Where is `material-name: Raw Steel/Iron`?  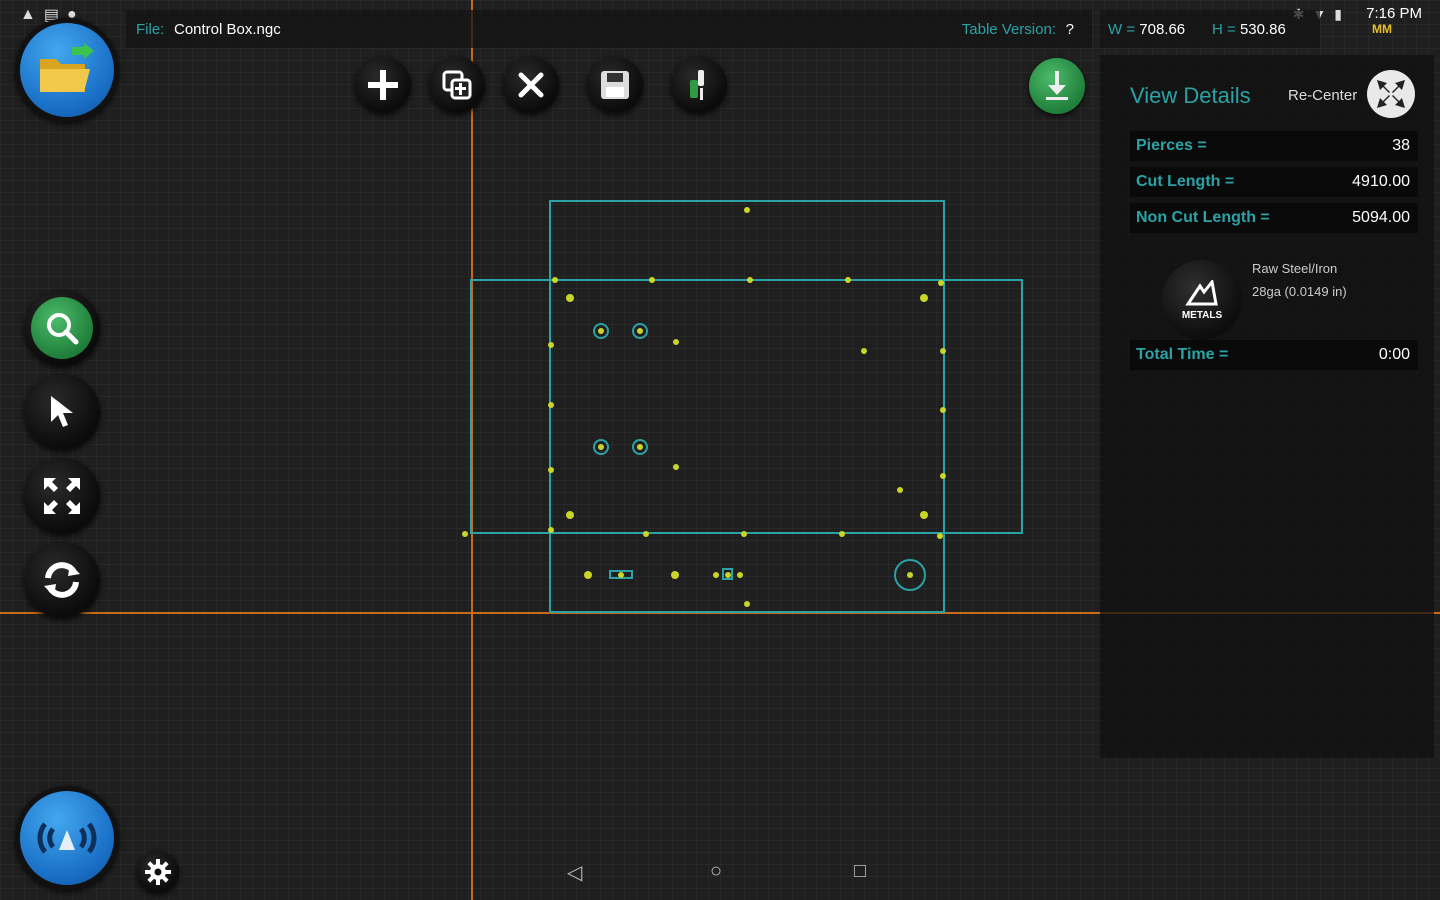 material-name: Raw Steel/Iron is located at coordinates (1295, 268).